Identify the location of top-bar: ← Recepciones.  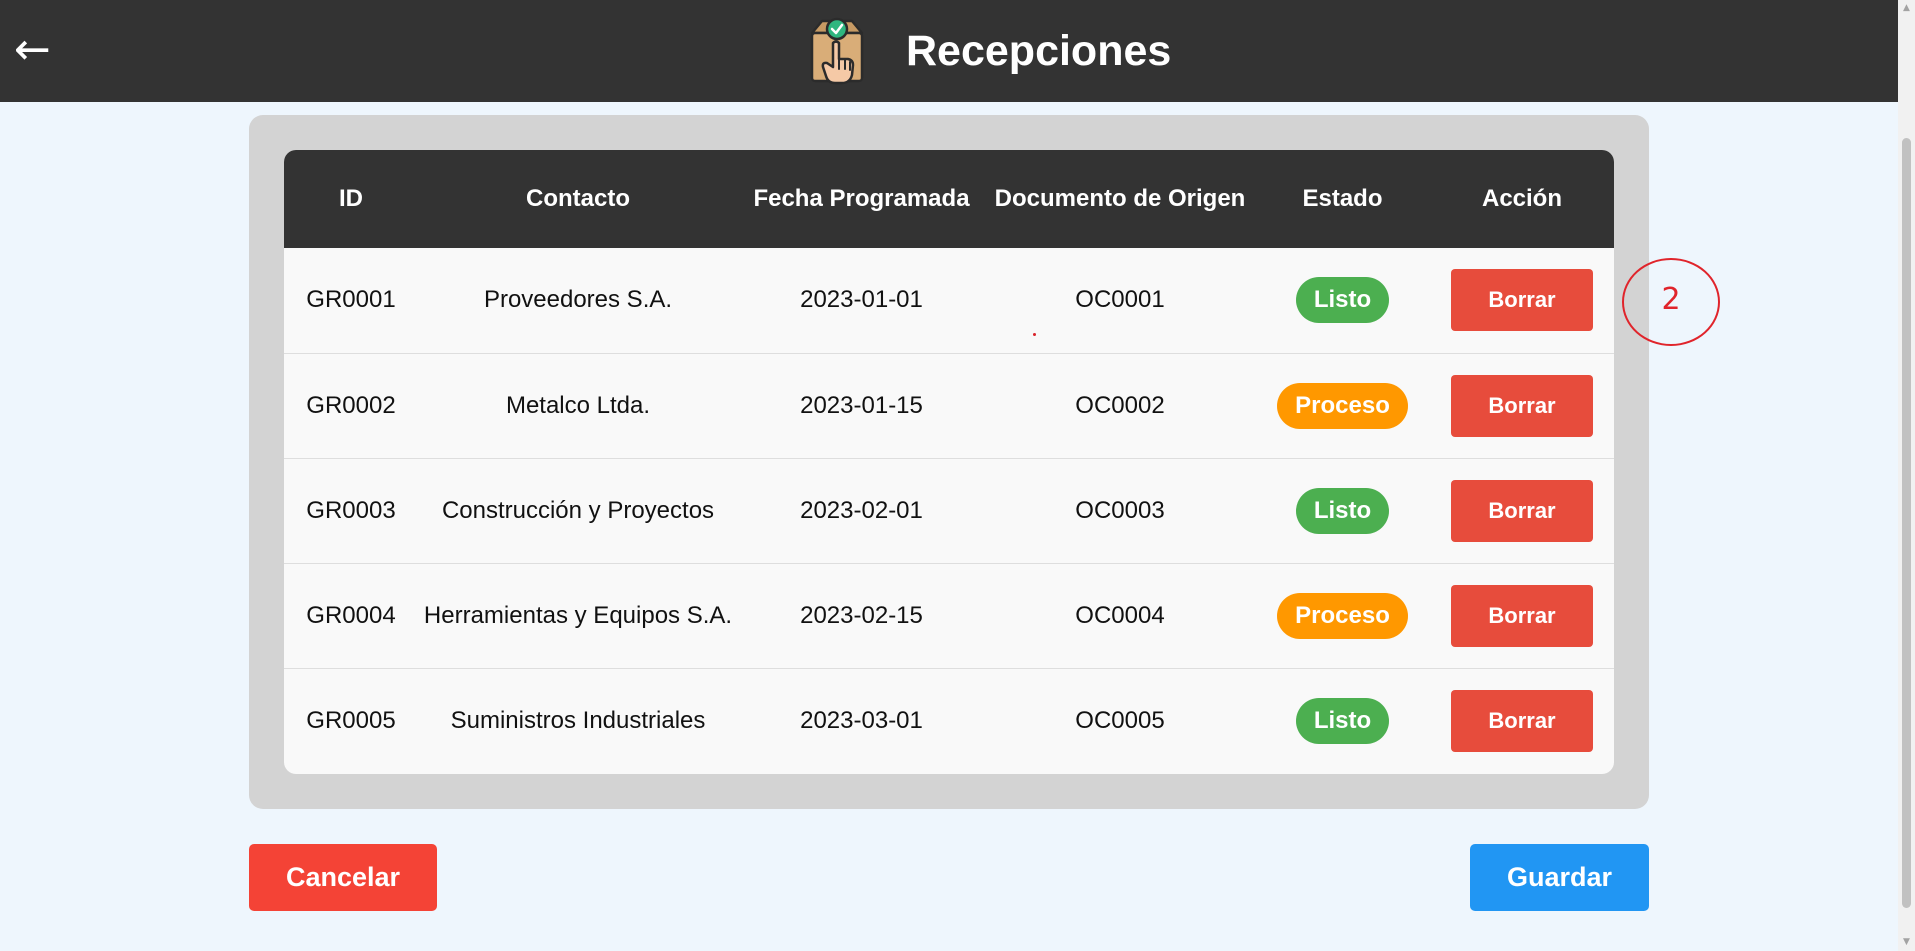
(949, 51).